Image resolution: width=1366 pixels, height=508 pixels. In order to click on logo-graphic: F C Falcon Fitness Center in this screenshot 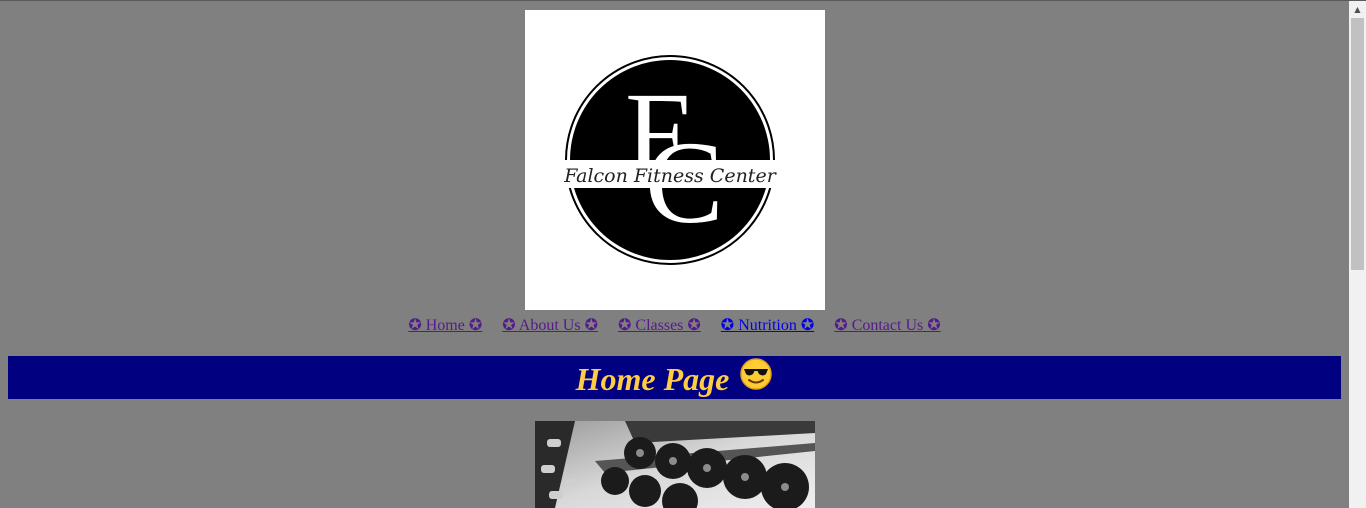, I will do `click(670, 160)`.